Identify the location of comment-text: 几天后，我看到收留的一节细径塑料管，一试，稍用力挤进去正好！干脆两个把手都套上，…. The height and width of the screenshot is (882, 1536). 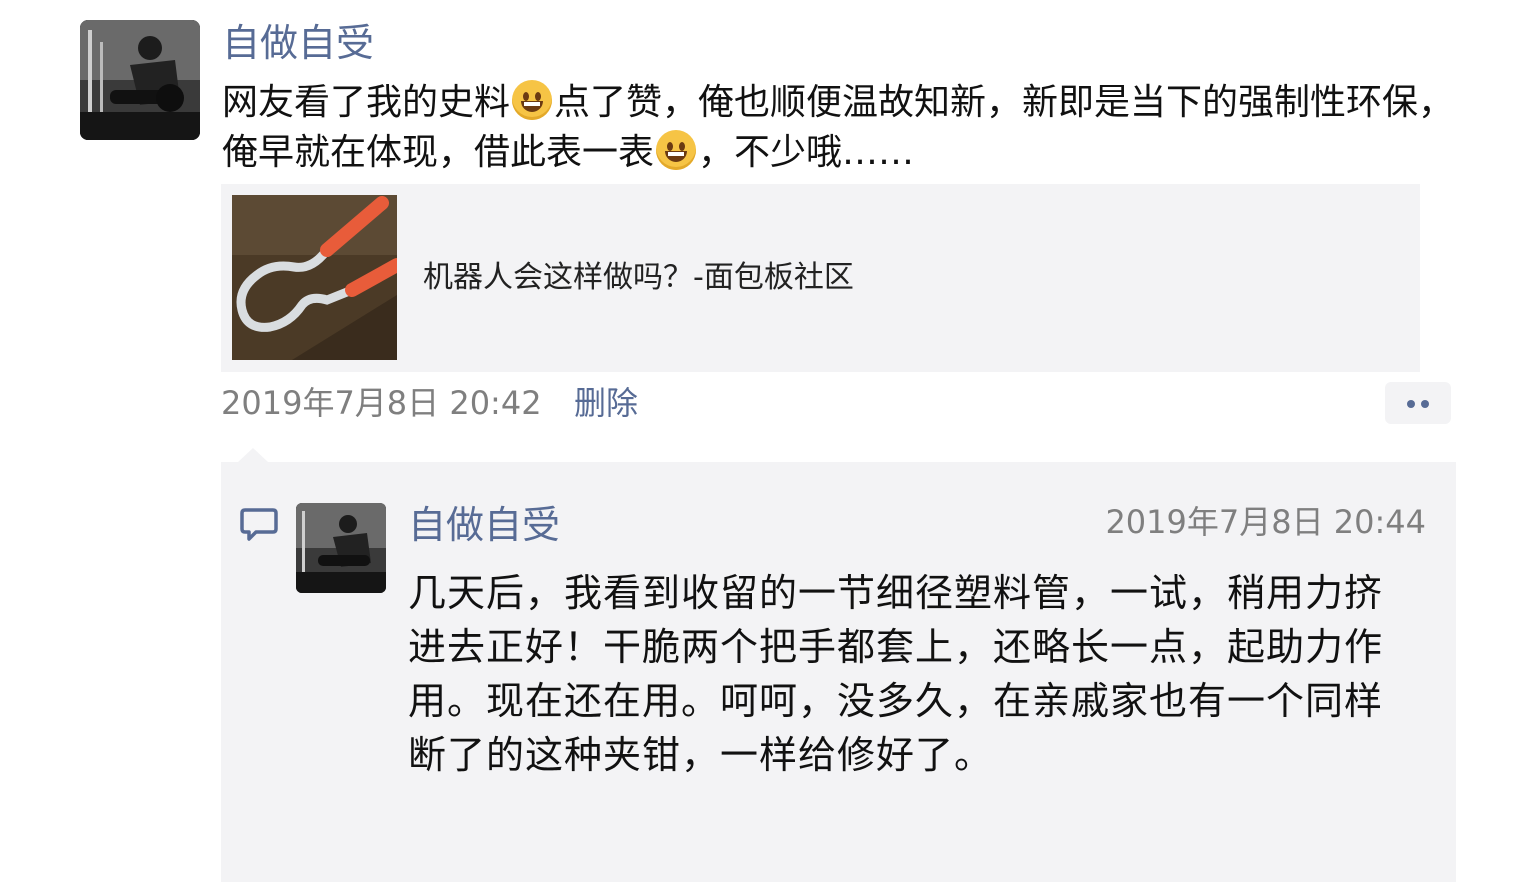
(896, 674).